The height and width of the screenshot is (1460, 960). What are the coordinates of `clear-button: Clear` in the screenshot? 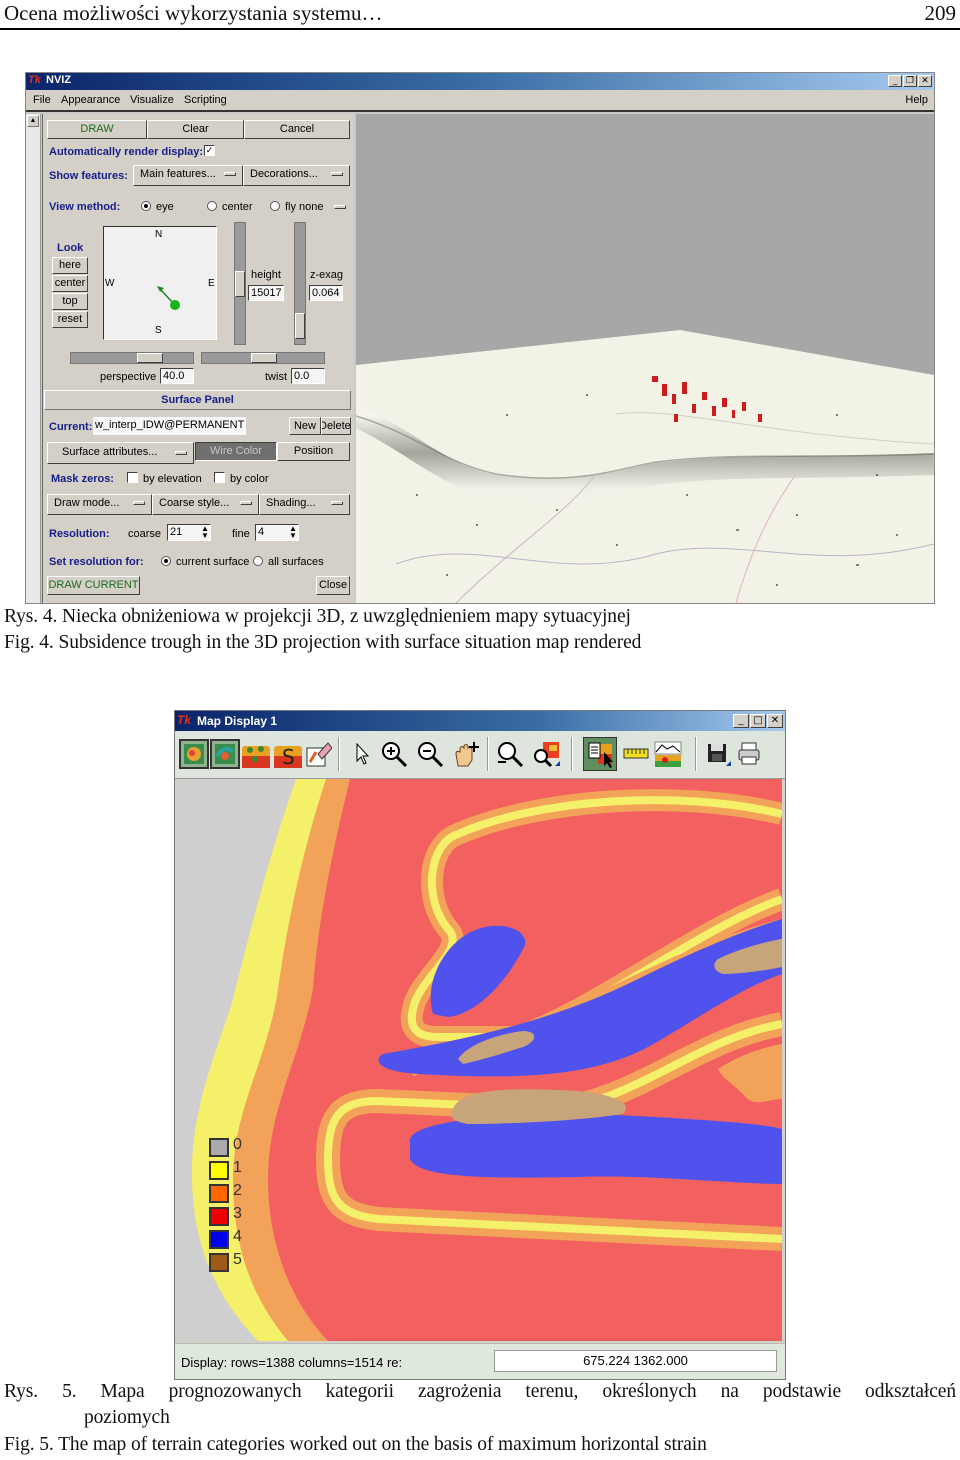 It's located at (195, 129).